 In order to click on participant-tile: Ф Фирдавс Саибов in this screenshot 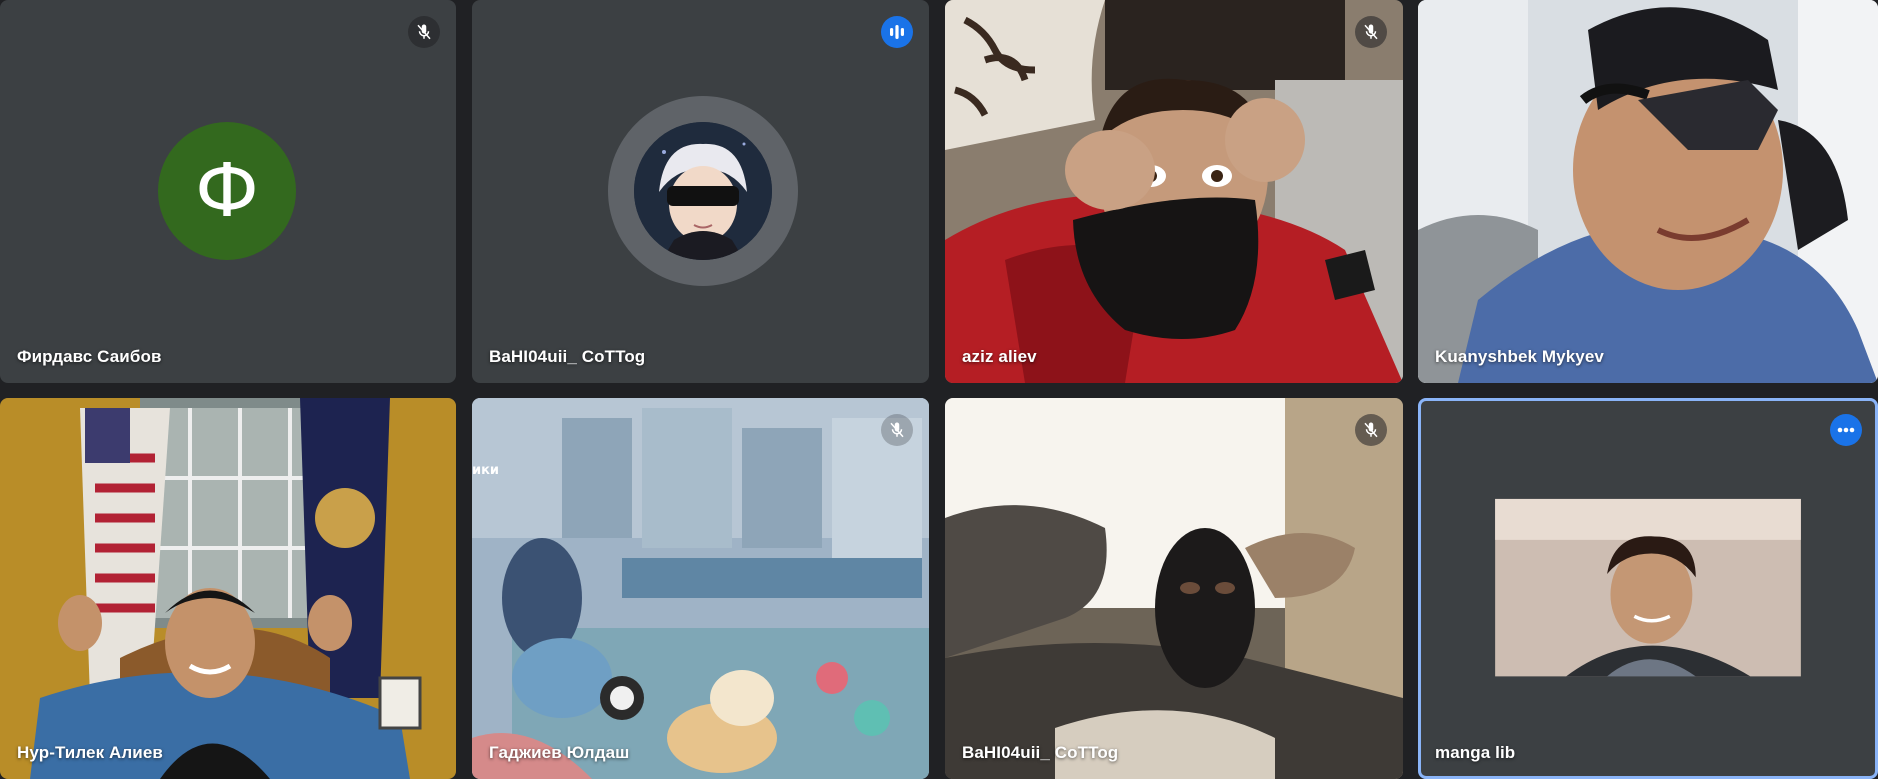, I will do `click(228, 191)`.